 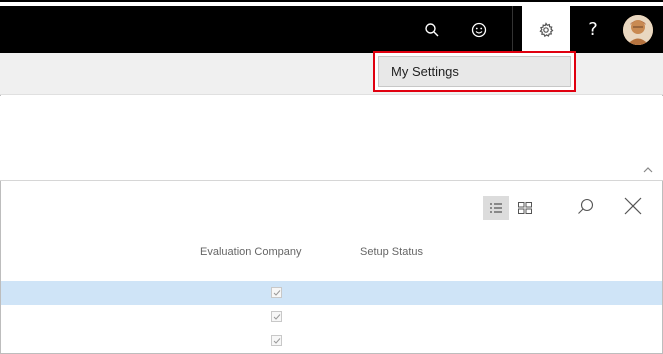 I want to click on close-icon, so click(x=633, y=206).